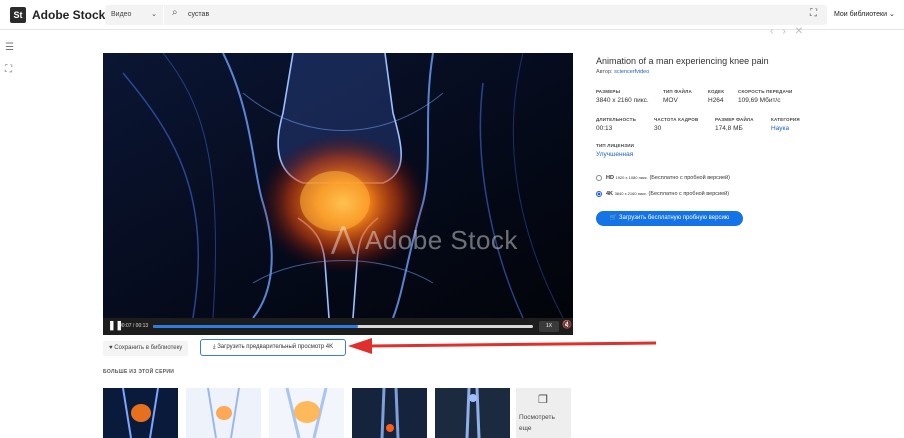  What do you see at coordinates (788, 31) in the screenshot?
I see `next-arrow-icon: ›` at bounding box center [788, 31].